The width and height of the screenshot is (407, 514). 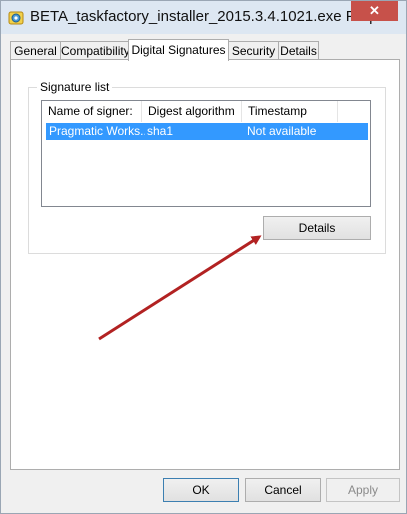 What do you see at coordinates (201, 490) in the screenshot?
I see `ok-button: OK` at bounding box center [201, 490].